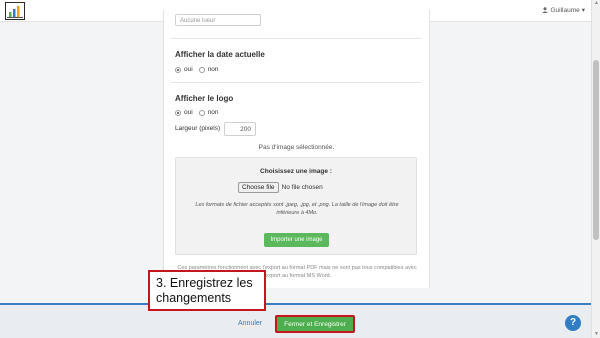  What do you see at coordinates (250, 323) in the screenshot?
I see `cancel-link: Annuler` at bounding box center [250, 323].